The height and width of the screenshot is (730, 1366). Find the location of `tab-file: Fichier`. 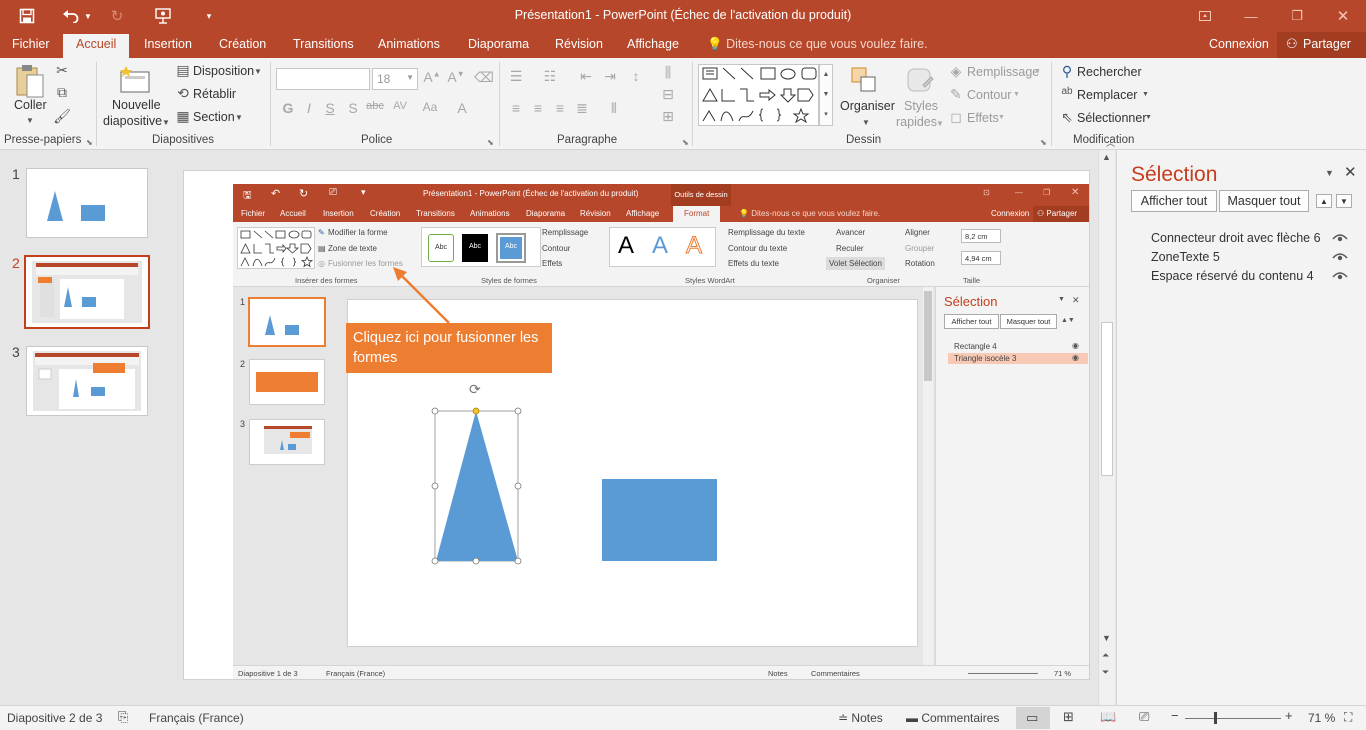

tab-file: Fichier is located at coordinates (31, 44).